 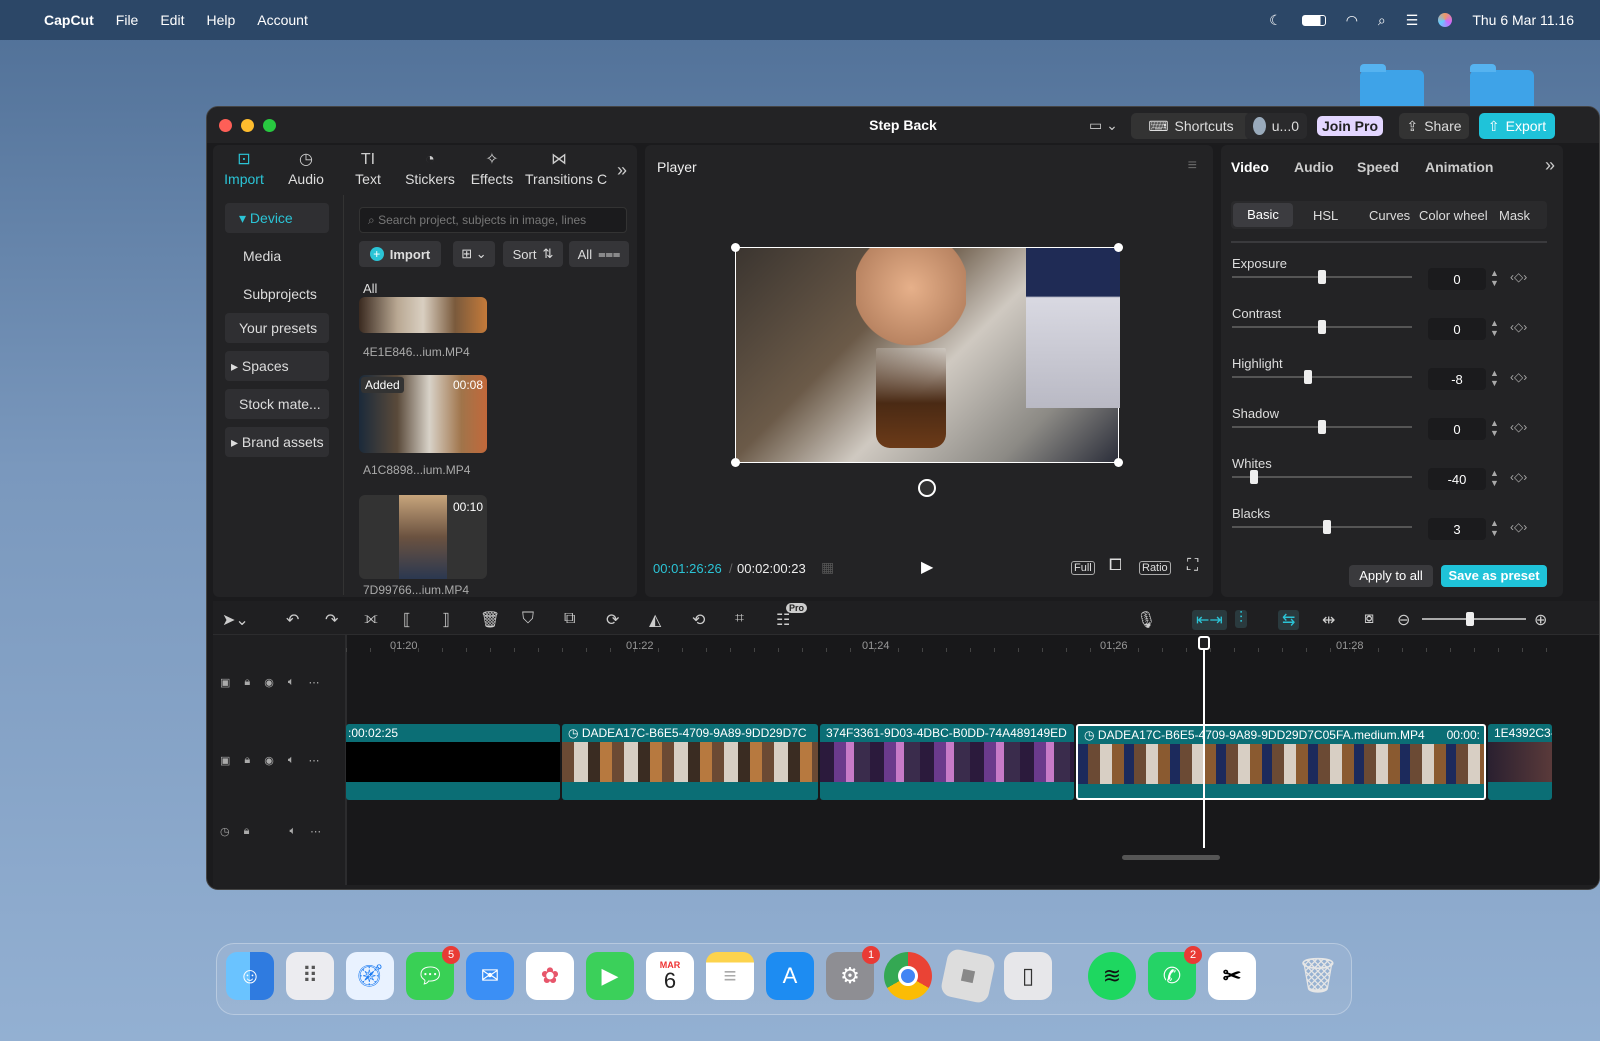 I want to click on messages-icon: 💬︎ 5, so click(x=433, y=973).